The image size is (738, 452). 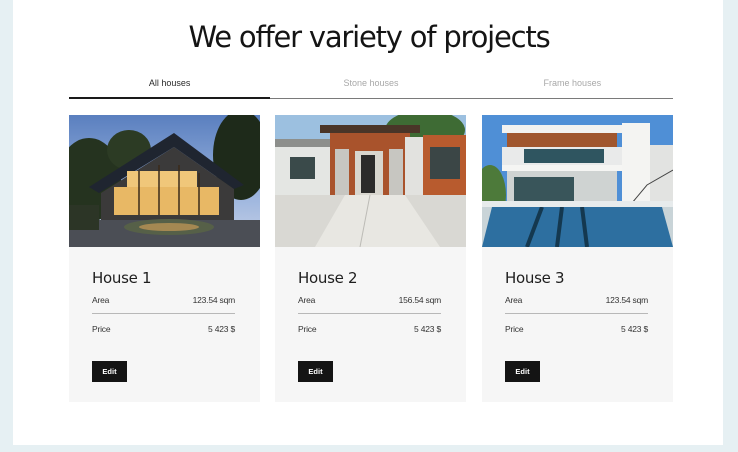 What do you see at coordinates (369, 37) in the screenshot?
I see `section-title: We offer variety of projects` at bounding box center [369, 37].